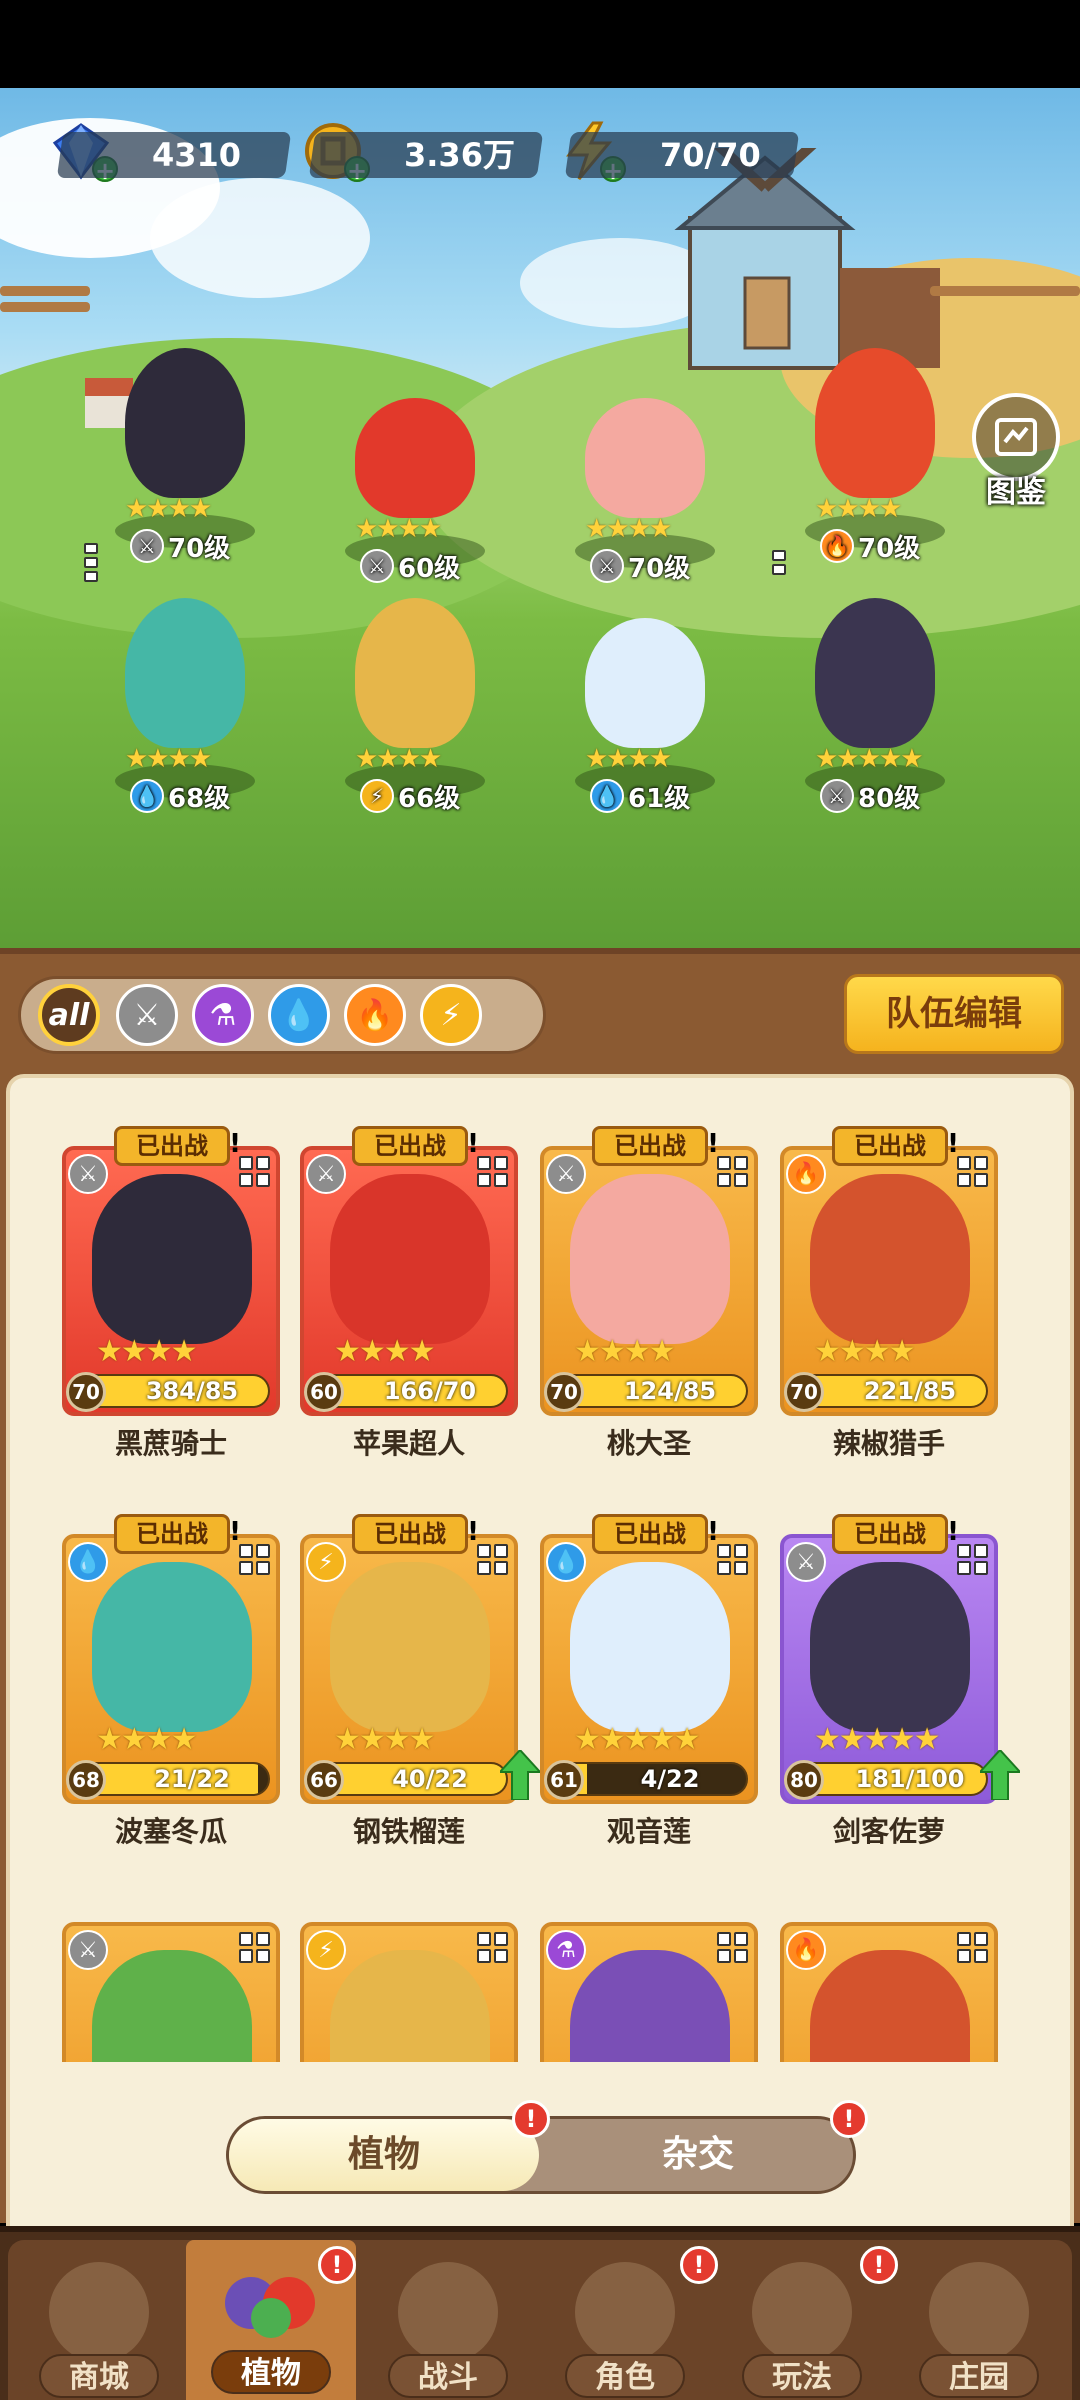 The width and height of the screenshot is (1080, 2400). What do you see at coordinates (375, 1015) in the screenshot?
I see `filter-fire-icon: 🔥` at bounding box center [375, 1015].